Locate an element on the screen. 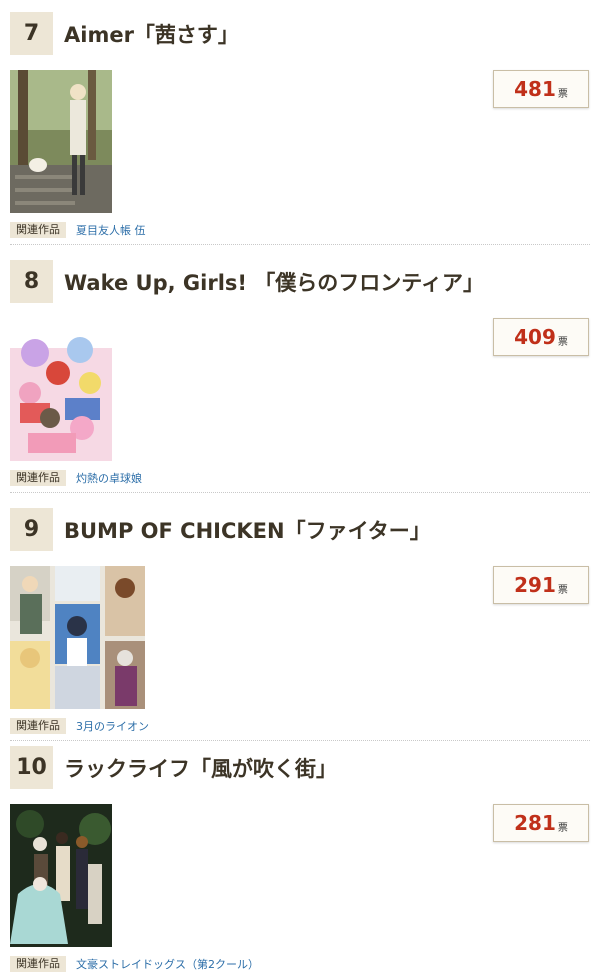 This screenshot has width=600, height=977. song-title: ラックライフ「風が吹く街」 is located at coordinates (200, 767).